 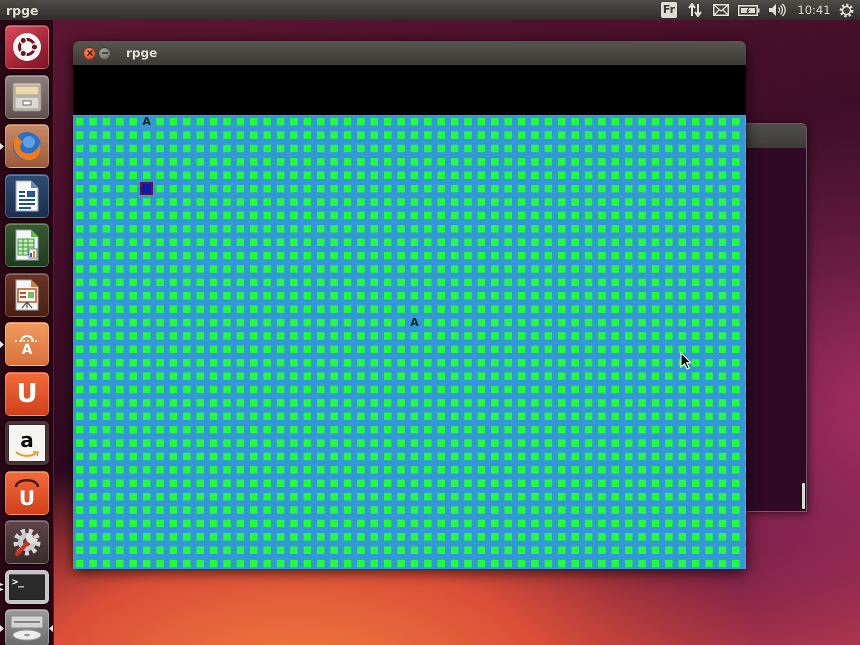 I want to click on file-cabinet-icon, so click(x=27, y=97).